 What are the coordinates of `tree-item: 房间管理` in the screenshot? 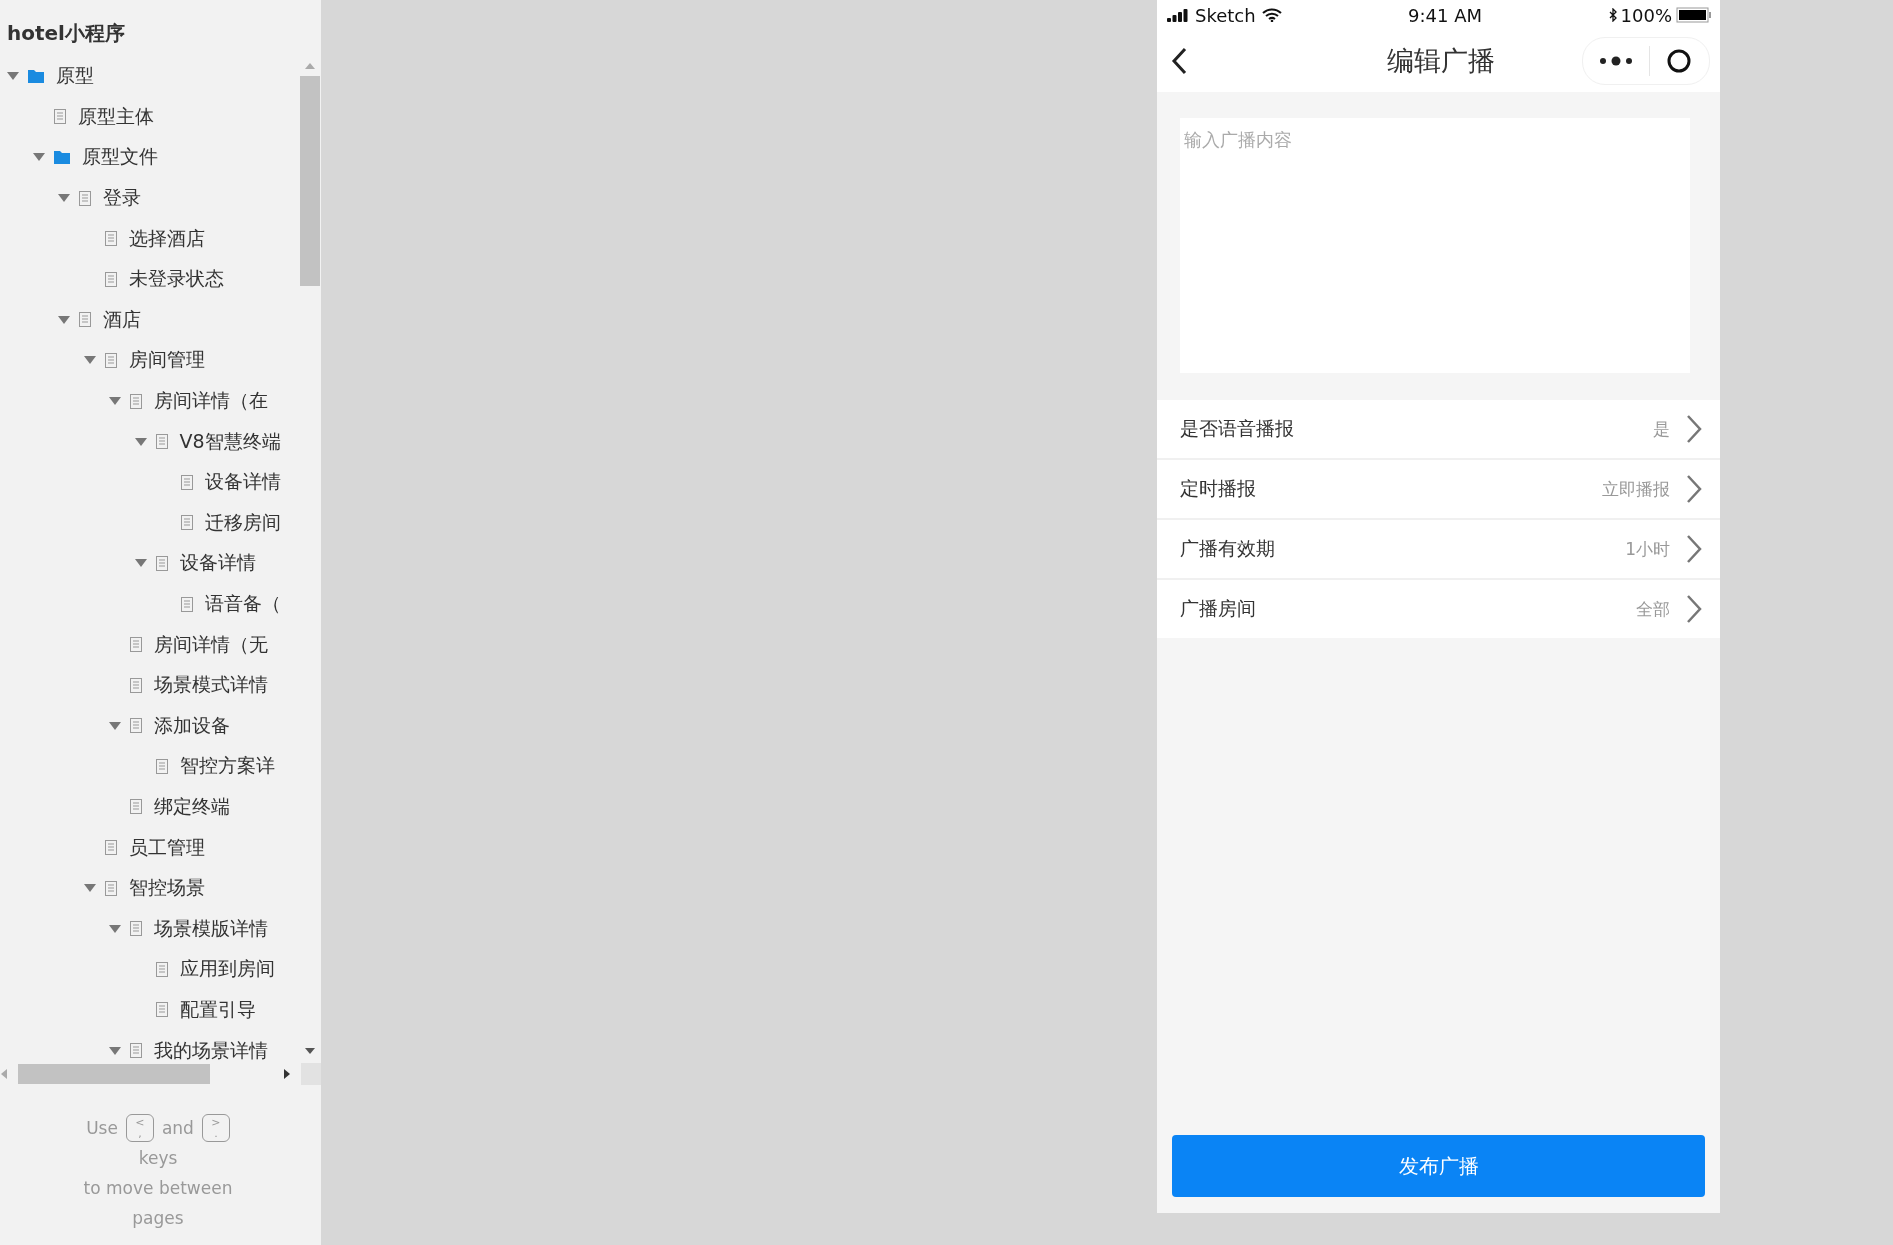 It's located at (150, 360).